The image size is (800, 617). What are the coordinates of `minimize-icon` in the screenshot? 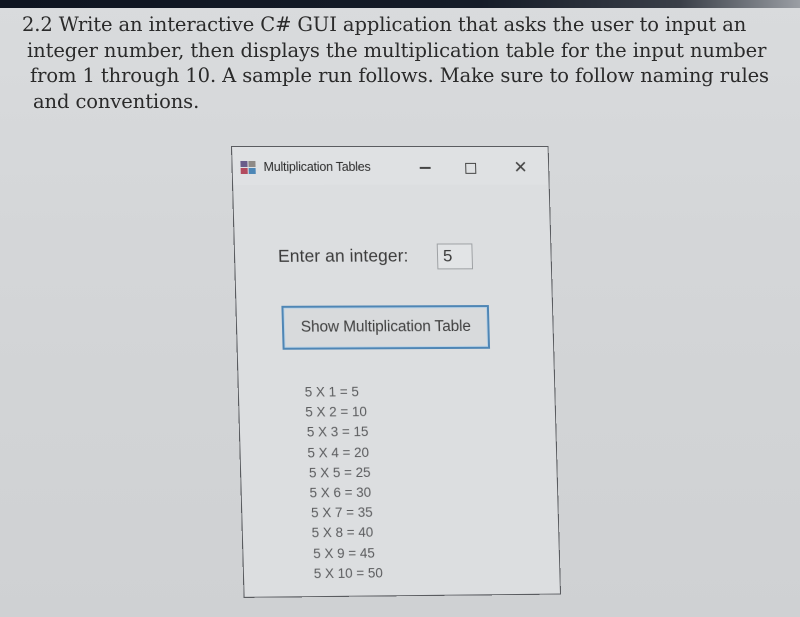 It's located at (425, 168).